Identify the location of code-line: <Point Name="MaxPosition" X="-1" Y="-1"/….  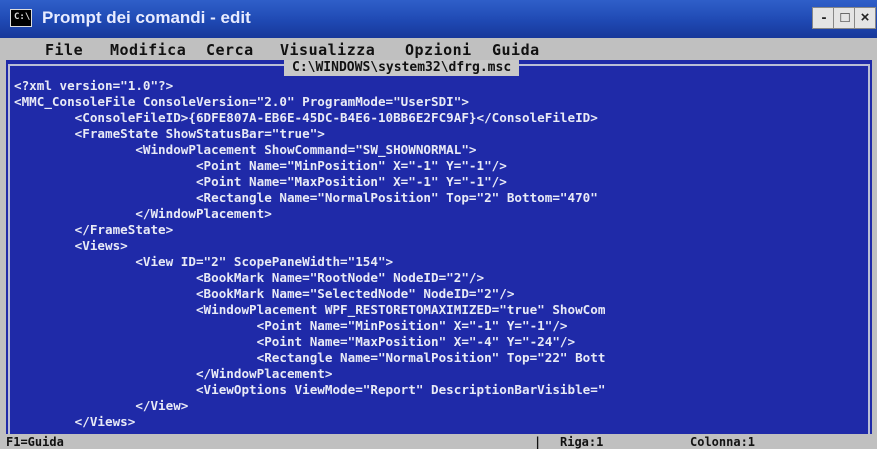
(260, 181).